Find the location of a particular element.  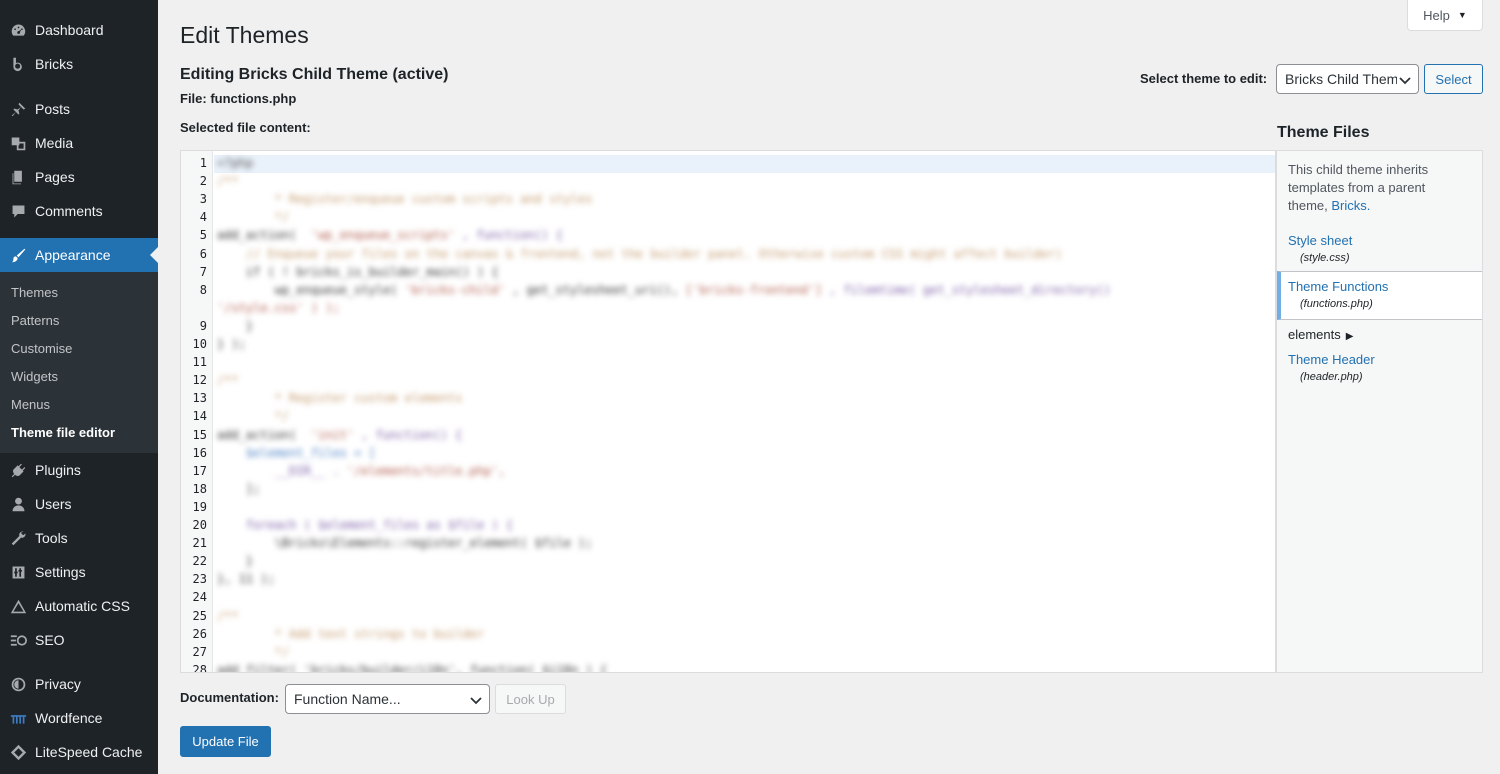

select-theme-button: Select is located at coordinates (1453, 79).